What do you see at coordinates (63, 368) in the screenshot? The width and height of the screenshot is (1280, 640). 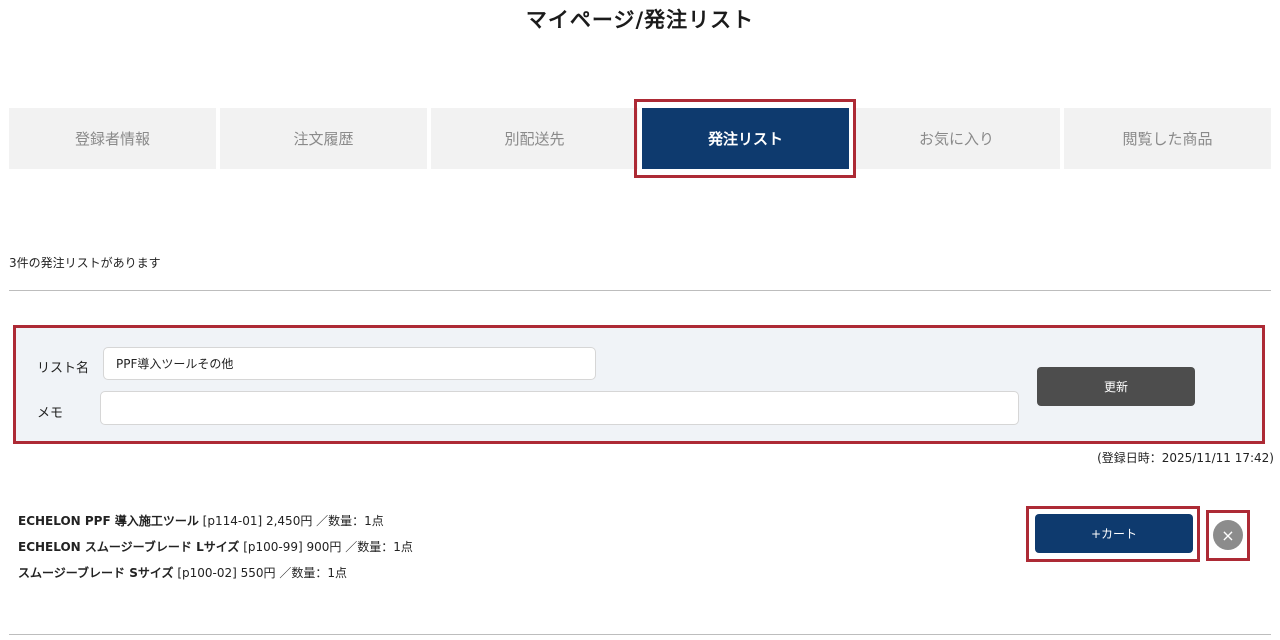 I see `list-name-label: リスト名` at bounding box center [63, 368].